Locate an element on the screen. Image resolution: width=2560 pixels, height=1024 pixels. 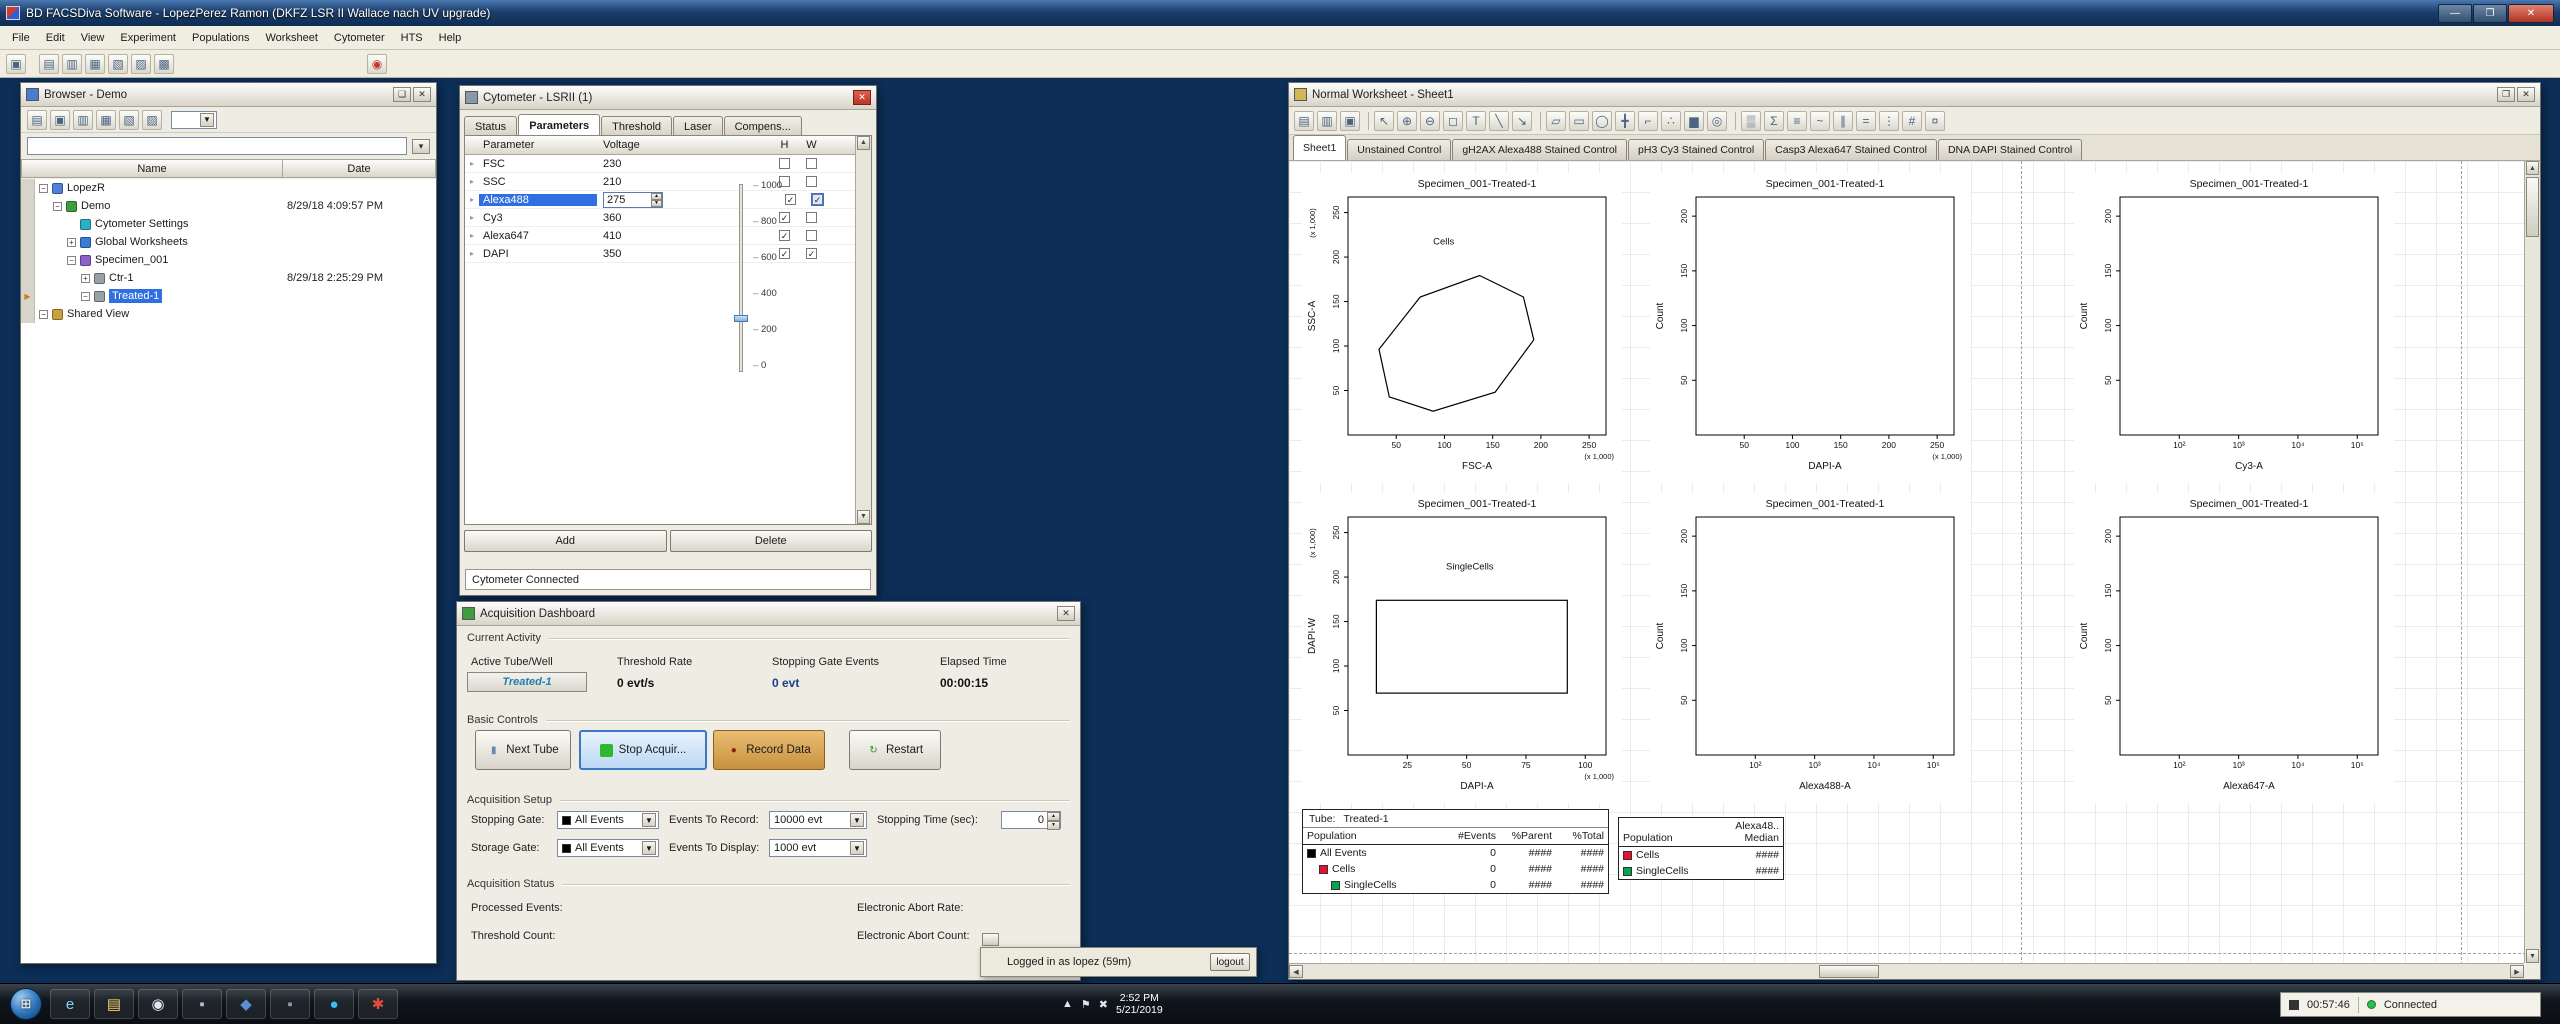
tree-row: + Global Worksheets is located at coordinates (228, 242).